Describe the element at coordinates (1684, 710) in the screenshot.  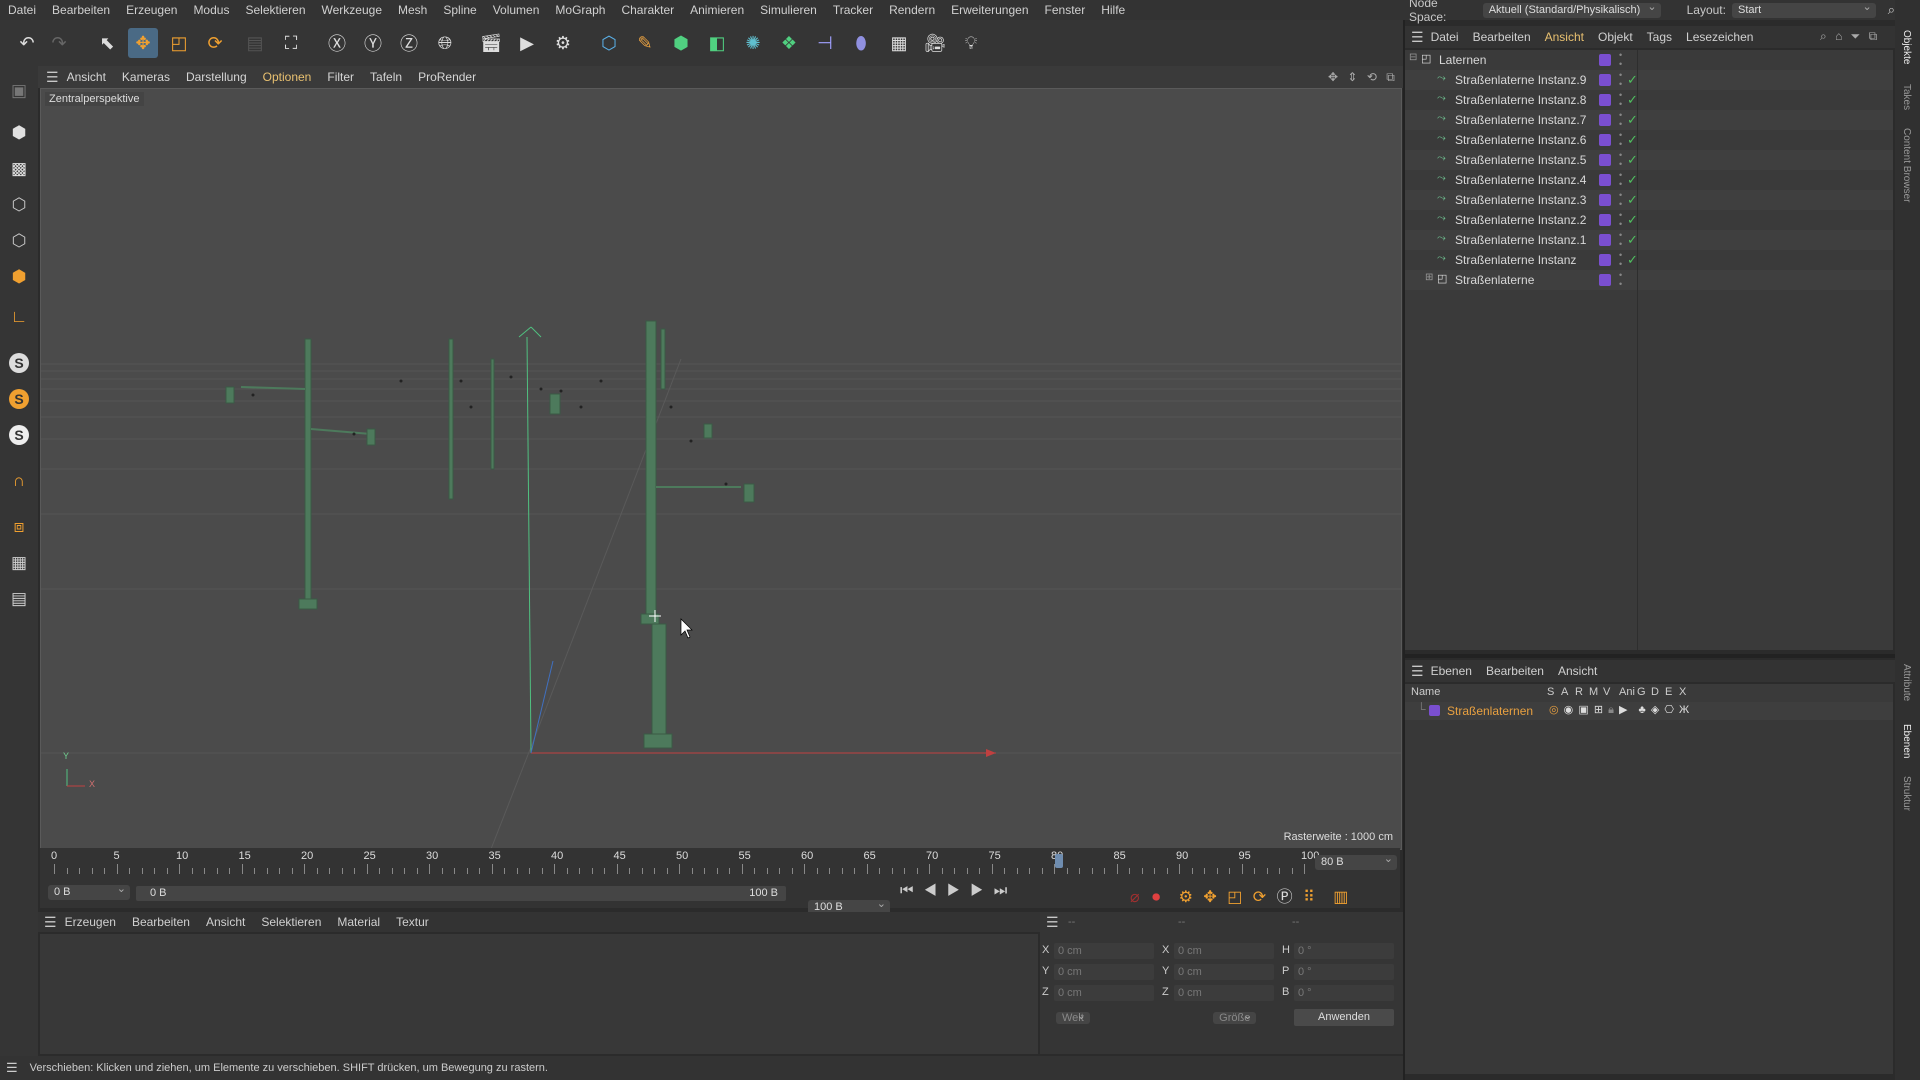
I see `xref-icon: Ж` at that location.